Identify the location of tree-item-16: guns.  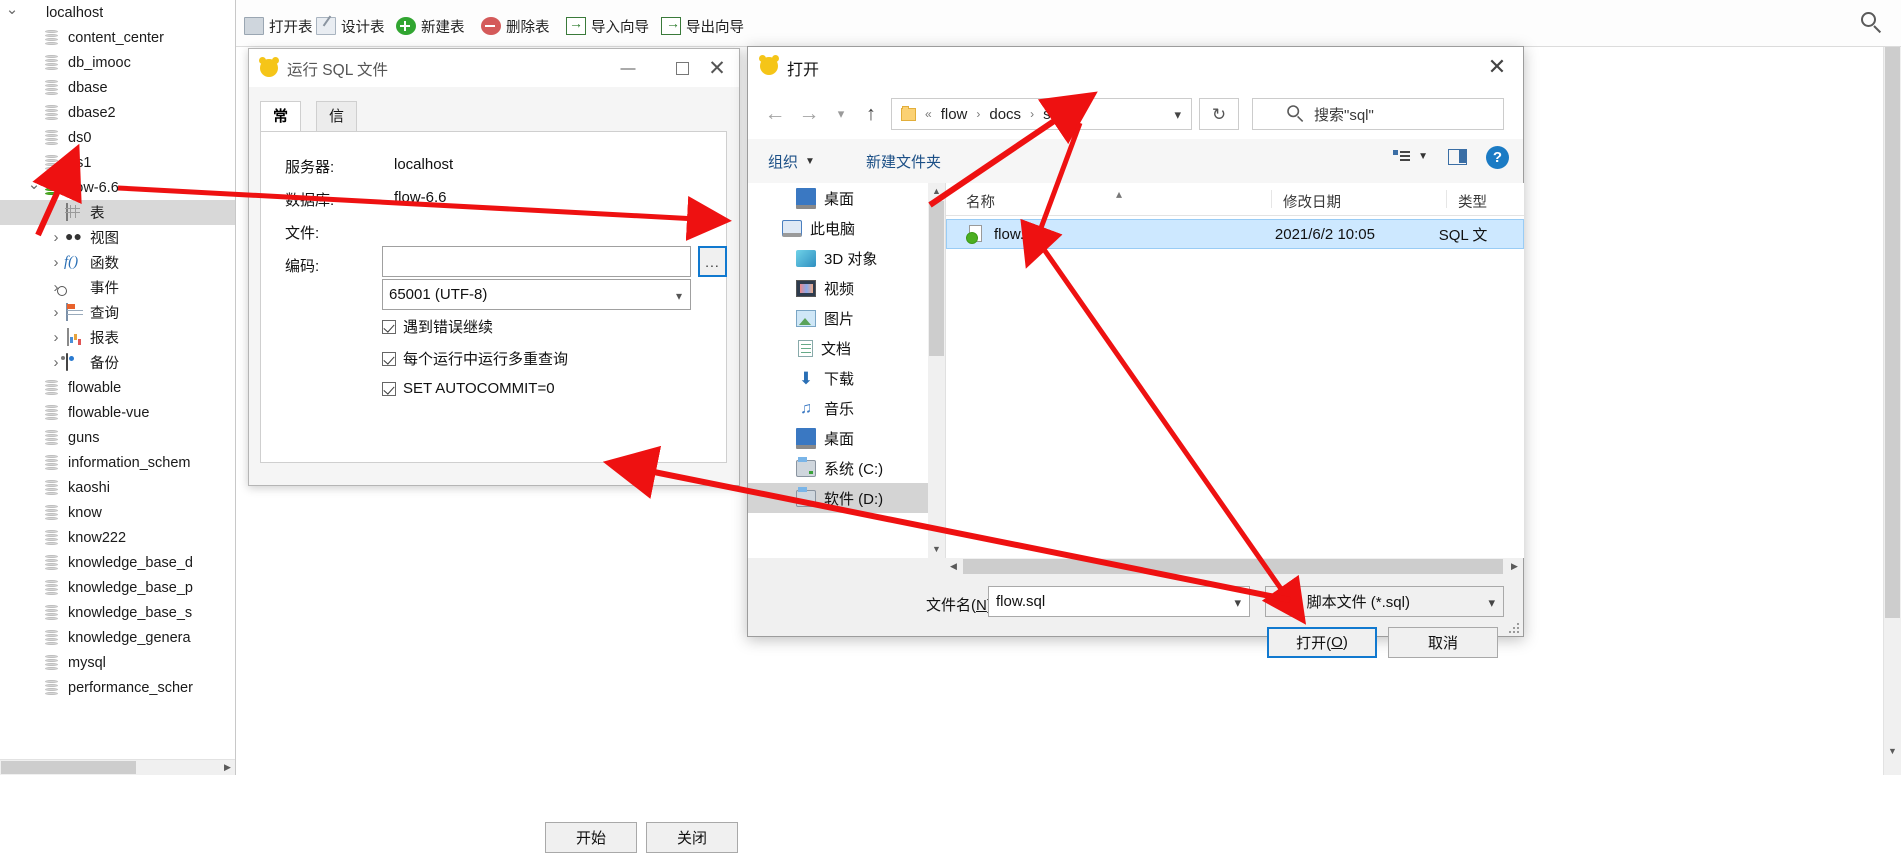
(117, 437).